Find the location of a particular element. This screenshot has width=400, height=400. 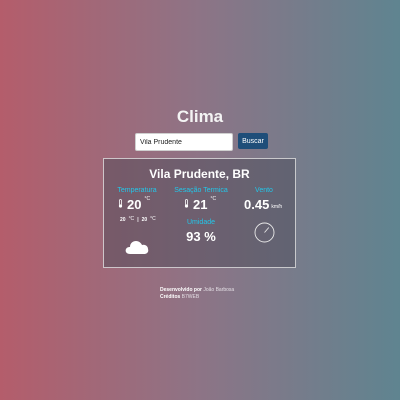

wind-label: Vento is located at coordinates (264, 190).